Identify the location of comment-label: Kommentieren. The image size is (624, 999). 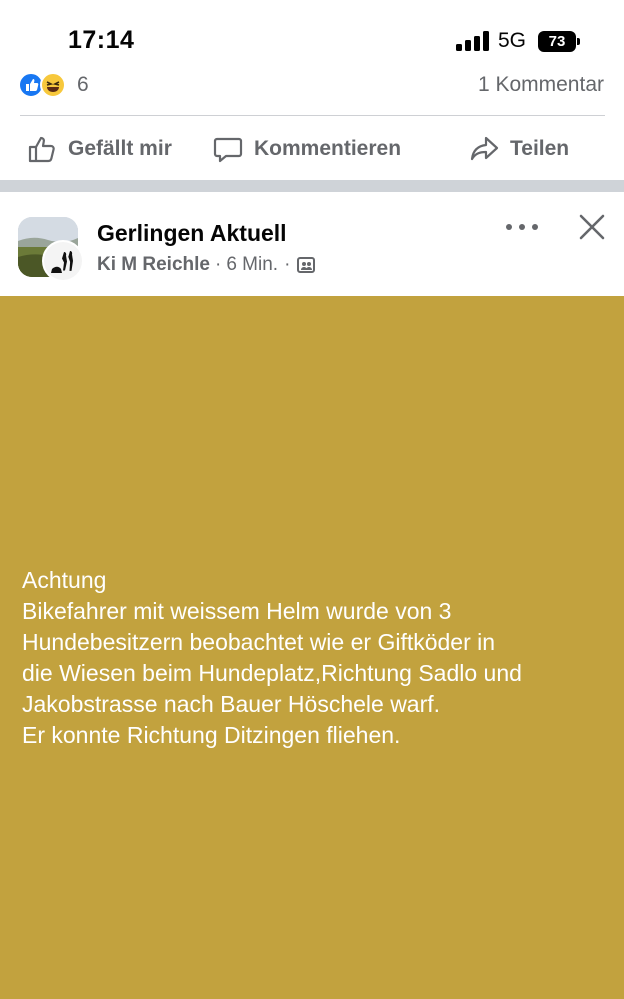
(328, 148).